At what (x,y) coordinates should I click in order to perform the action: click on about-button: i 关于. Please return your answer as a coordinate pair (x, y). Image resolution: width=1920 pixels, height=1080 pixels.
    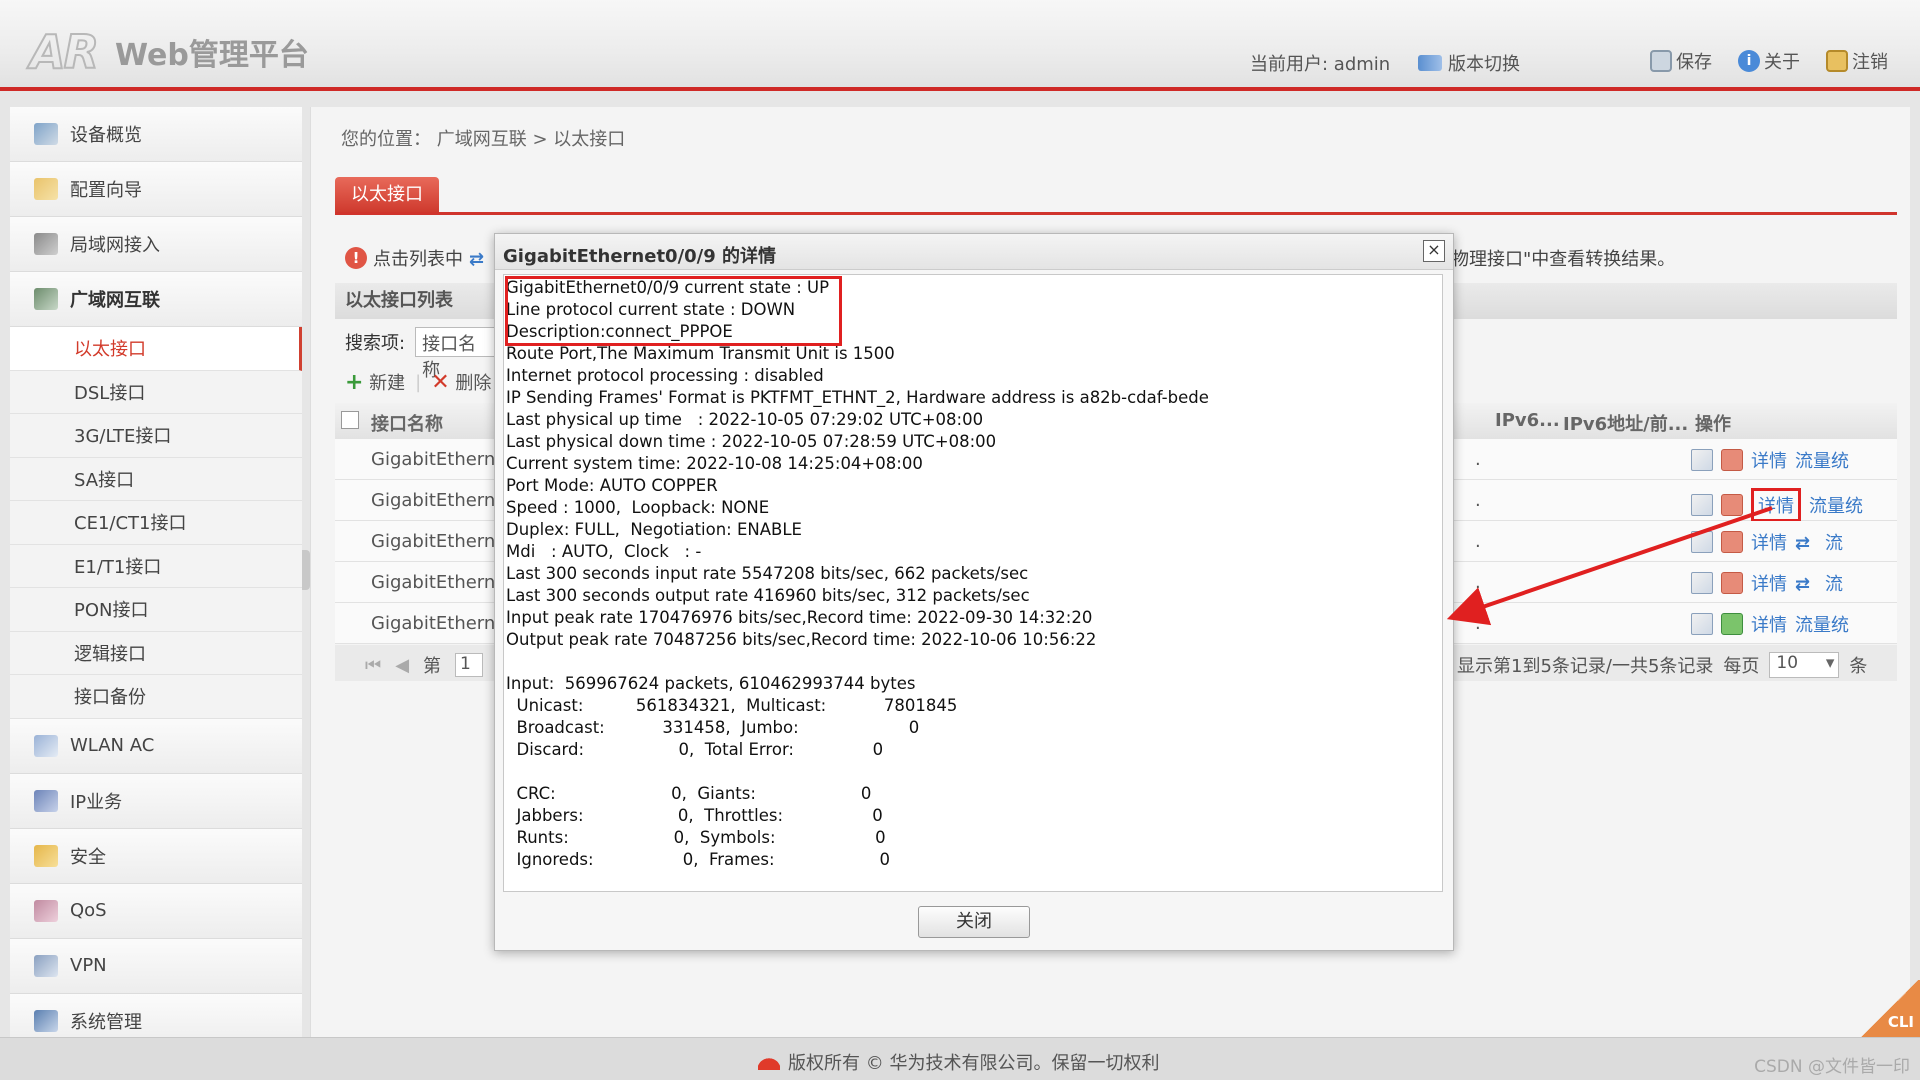
    Looking at the image, I should click on (1769, 61).